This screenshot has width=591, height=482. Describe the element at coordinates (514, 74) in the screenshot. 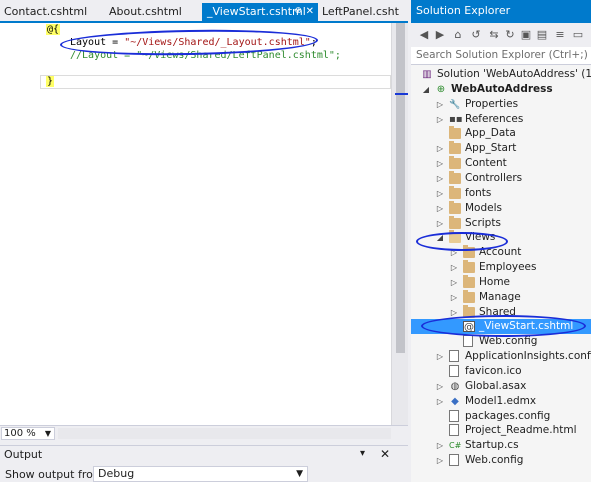

I see `tree-item-label: Solution 'WebAutoAddress' (1 proje` at that location.